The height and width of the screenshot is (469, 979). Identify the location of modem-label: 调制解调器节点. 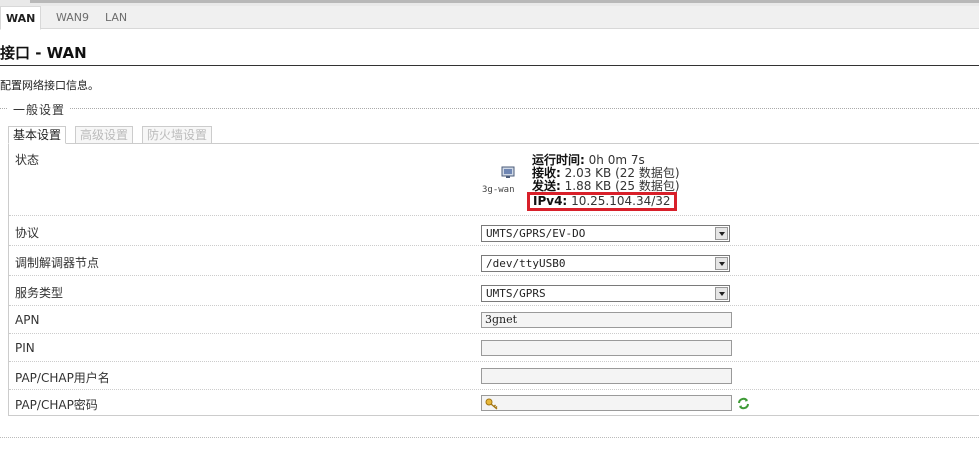
(57, 263).